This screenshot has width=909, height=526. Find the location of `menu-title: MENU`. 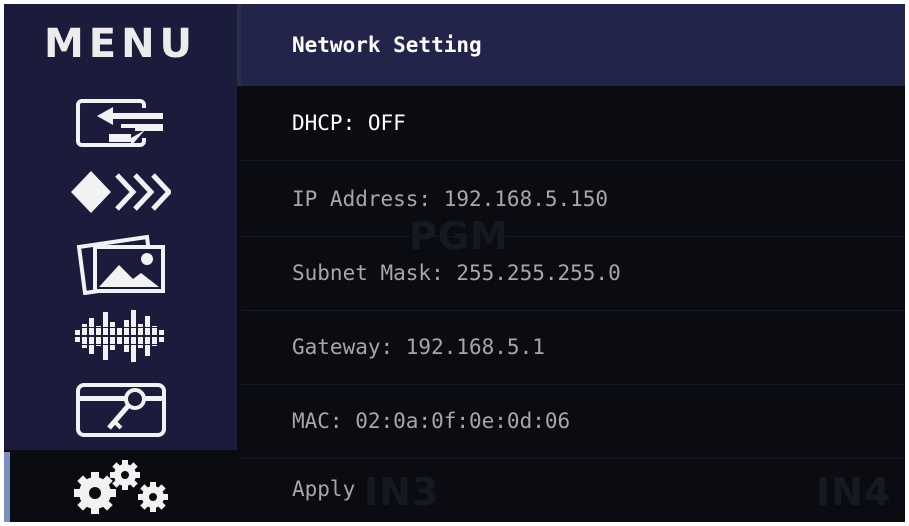

menu-title: MENU is located at coordinates (120, 44).